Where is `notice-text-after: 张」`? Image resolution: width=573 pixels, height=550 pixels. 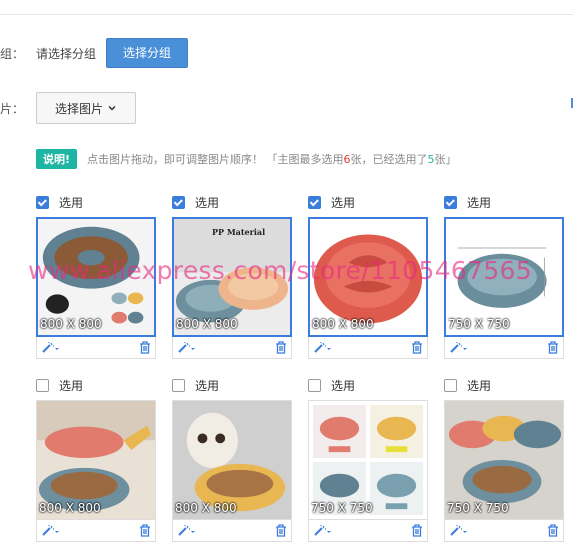 notice-text-after: 张」 is located at coordinates (445, 159).